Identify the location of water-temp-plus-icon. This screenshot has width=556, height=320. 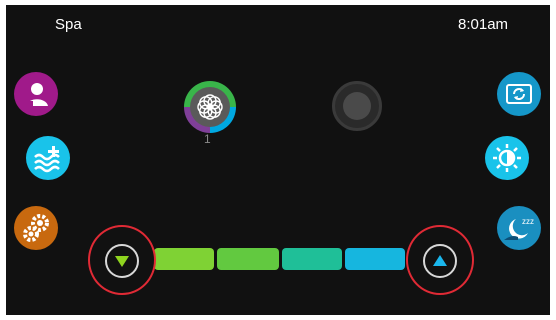
(47, 159).